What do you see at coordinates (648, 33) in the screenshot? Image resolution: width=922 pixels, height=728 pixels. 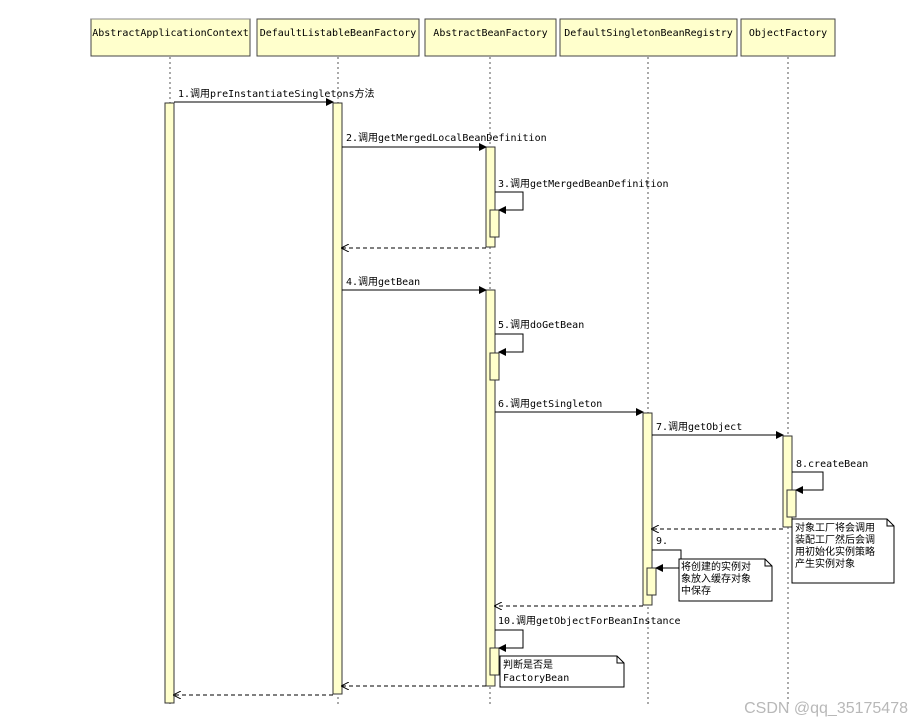 I see `participant-label: DefaultSingletonBeanRegistry` at bounding box center [648, 33].